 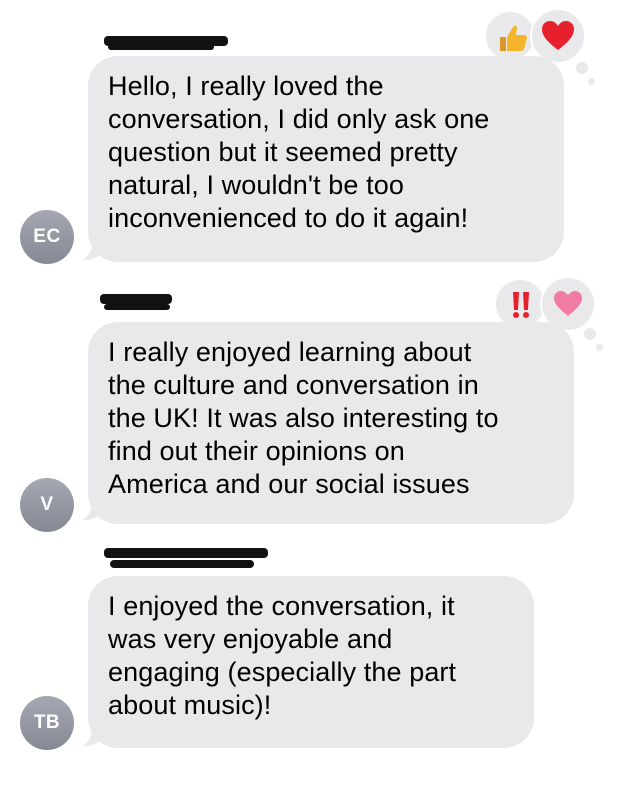 I want to click on avatar: EC, so click(x=47, y=237).